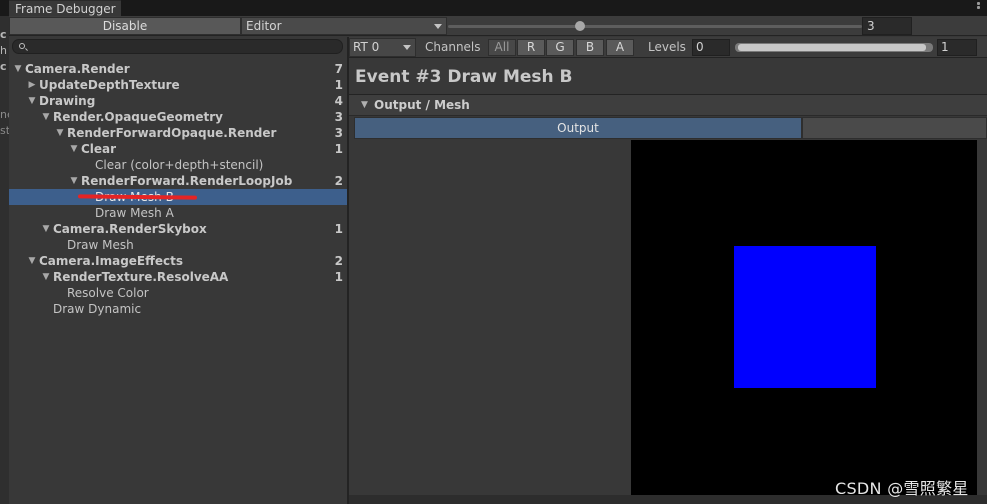 Image resolution: width=987 pixels, height=504 pixels. Describe the element at coordinates (178, 69) in the screenshot. I see `tree-row: ▼ Camera.Render 7` at that location.